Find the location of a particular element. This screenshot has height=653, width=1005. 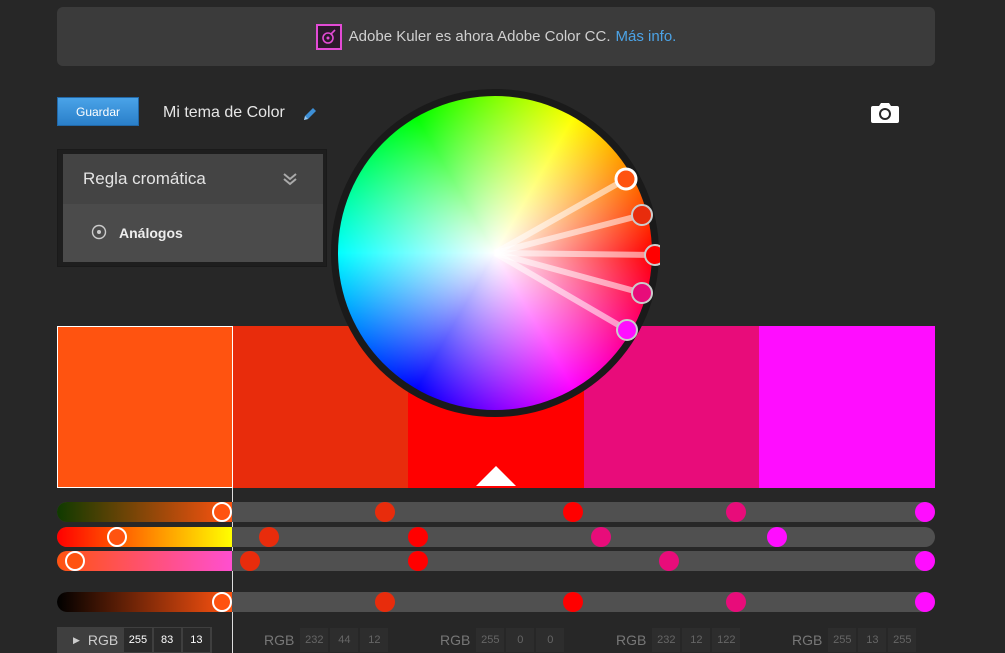

rgb-values-4: RGB 232 12 122 is located at coordinates (679, 640).